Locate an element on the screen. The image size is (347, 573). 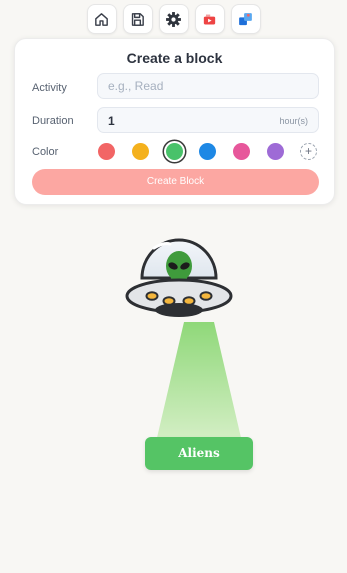
activity-input is located at coordinates (208, 86).